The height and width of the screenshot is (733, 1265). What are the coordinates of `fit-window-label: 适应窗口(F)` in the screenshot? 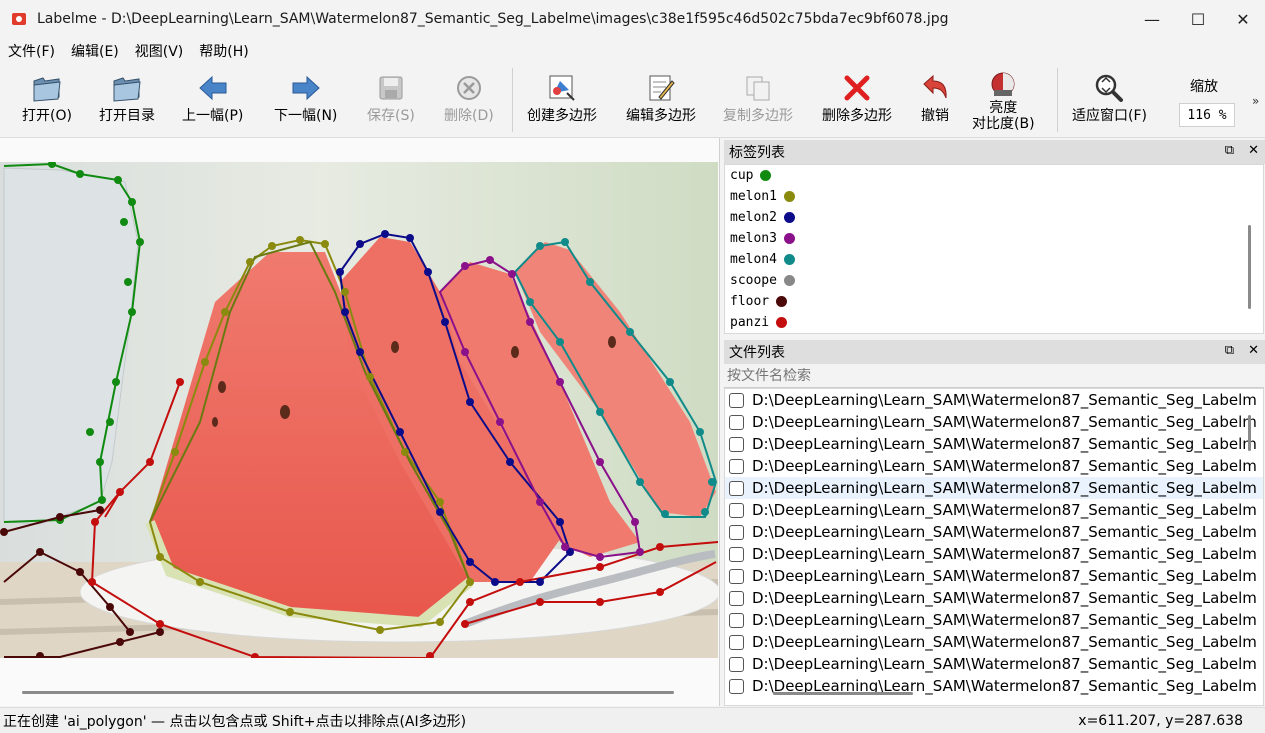 It's located at (1109, 116).